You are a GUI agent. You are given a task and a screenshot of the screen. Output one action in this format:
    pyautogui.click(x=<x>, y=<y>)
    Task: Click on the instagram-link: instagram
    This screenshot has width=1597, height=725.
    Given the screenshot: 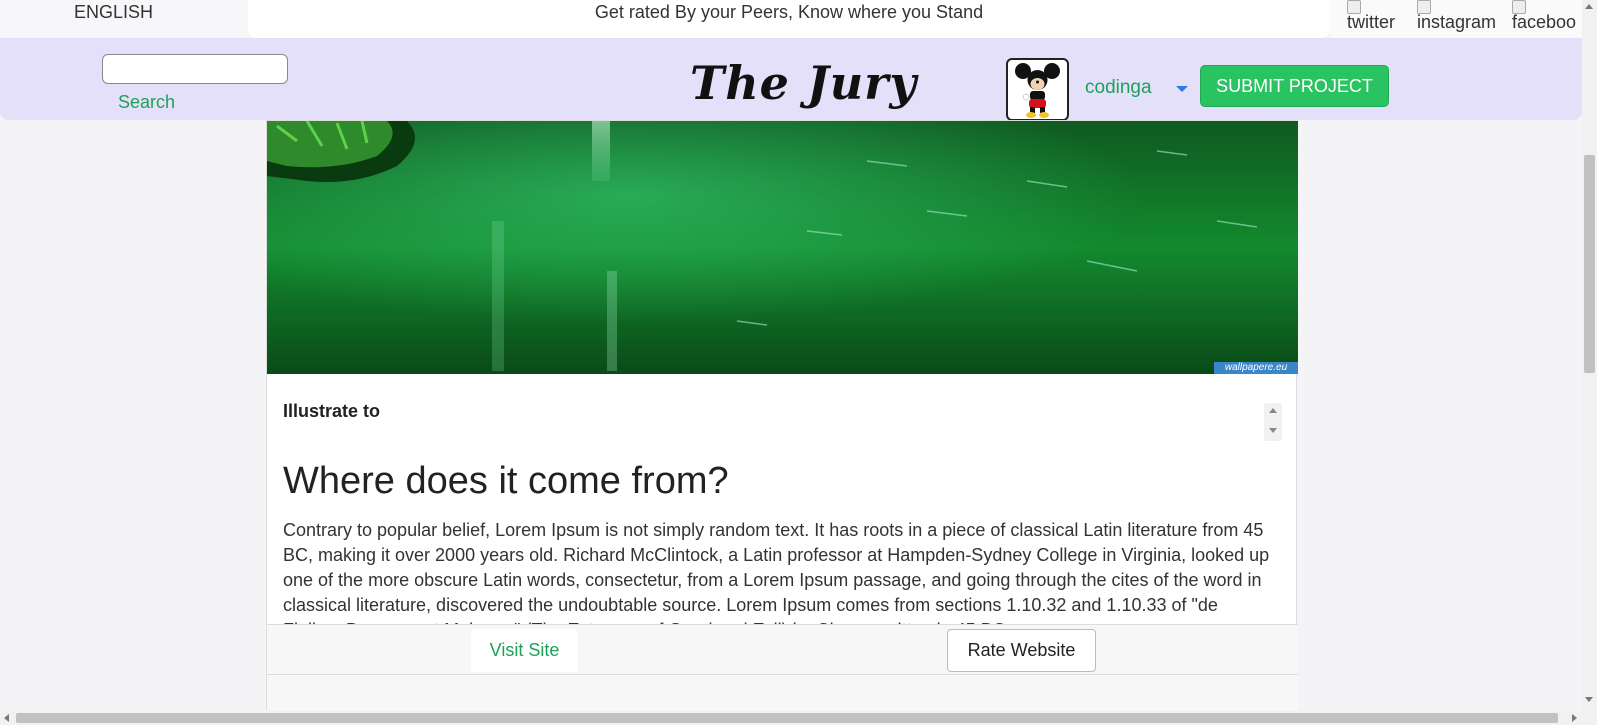 What is the action you would take?
    pyautogui.click(x=1456, y=16)
    